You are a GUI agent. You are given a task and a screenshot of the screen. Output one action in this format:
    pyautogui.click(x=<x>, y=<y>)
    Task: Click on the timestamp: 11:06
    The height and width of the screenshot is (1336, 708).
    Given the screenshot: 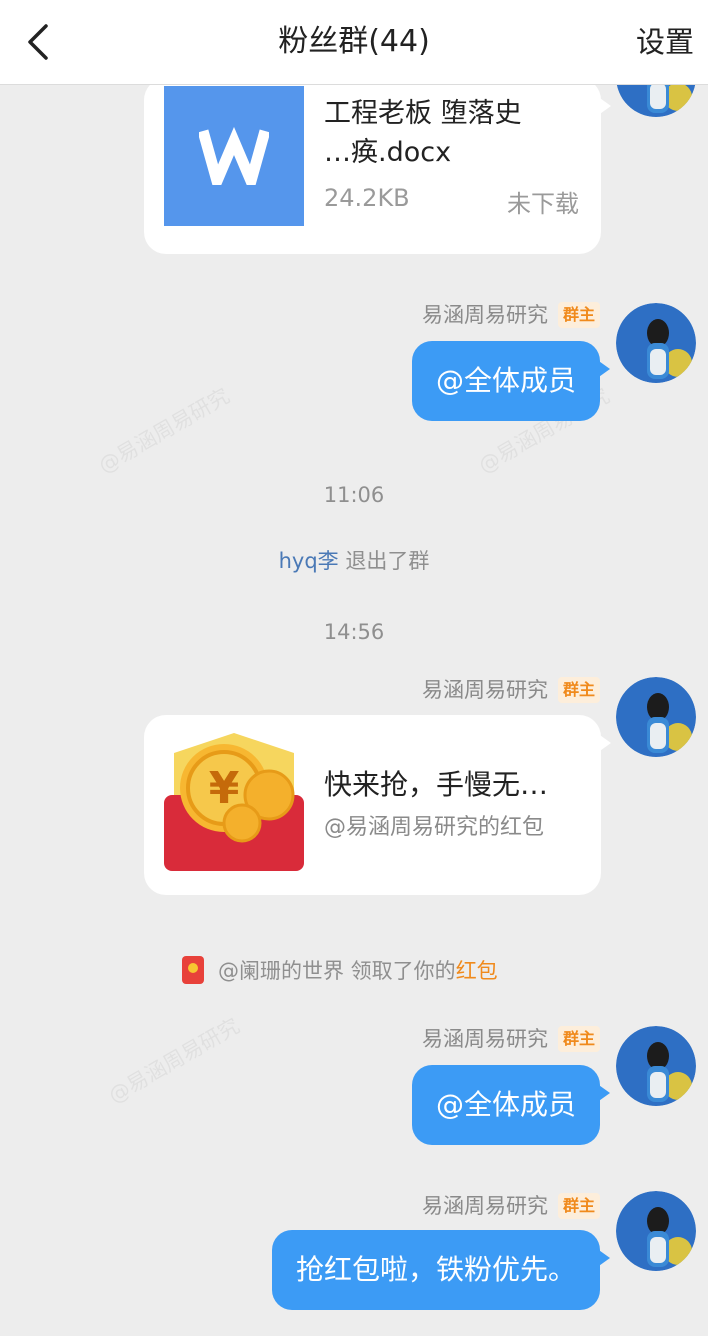 What is the action you would take?
    pyautogui.click(x=354, y=495)
    